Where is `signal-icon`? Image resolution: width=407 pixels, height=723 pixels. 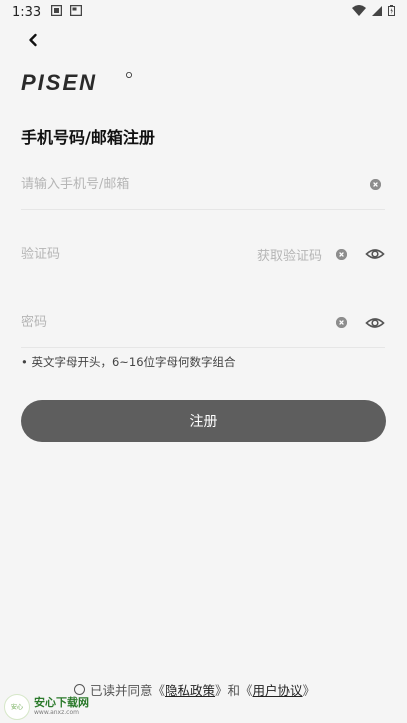
signal-icon is located at coordinates (377, 12).